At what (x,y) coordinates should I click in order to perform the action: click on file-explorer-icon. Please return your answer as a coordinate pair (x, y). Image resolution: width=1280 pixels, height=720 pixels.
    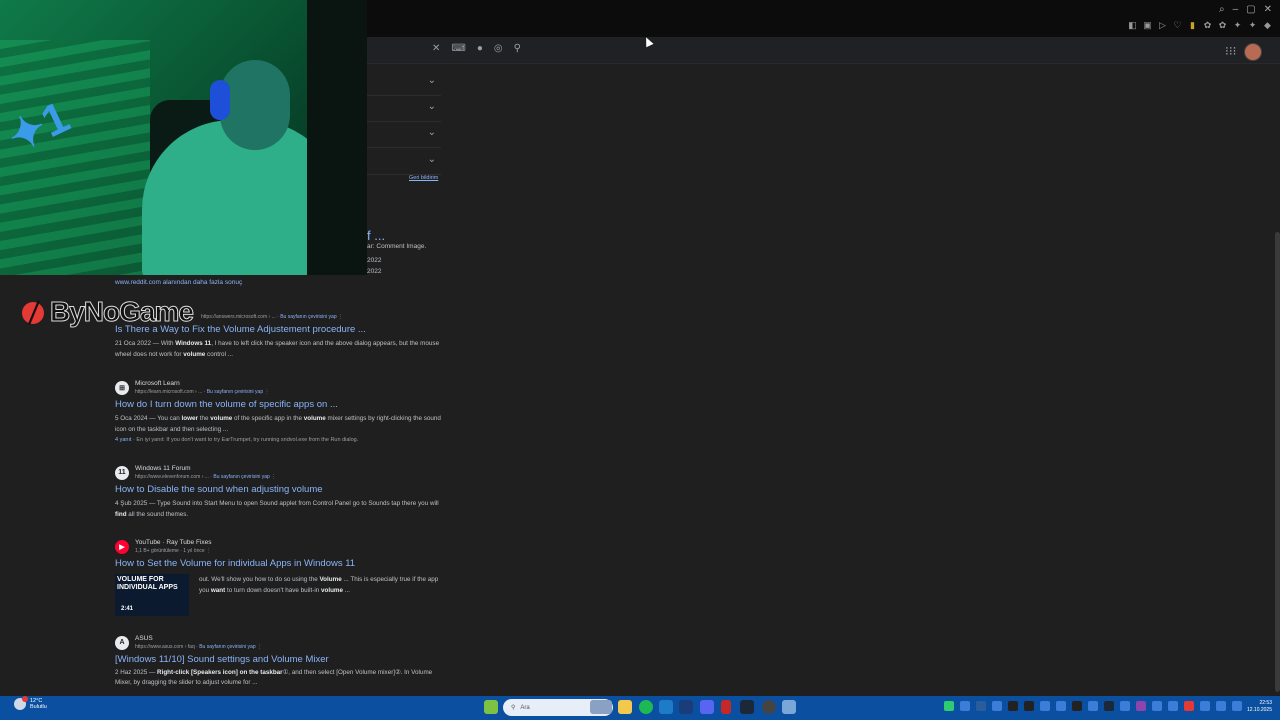
    Looking at the image, I should click on (625, 707).